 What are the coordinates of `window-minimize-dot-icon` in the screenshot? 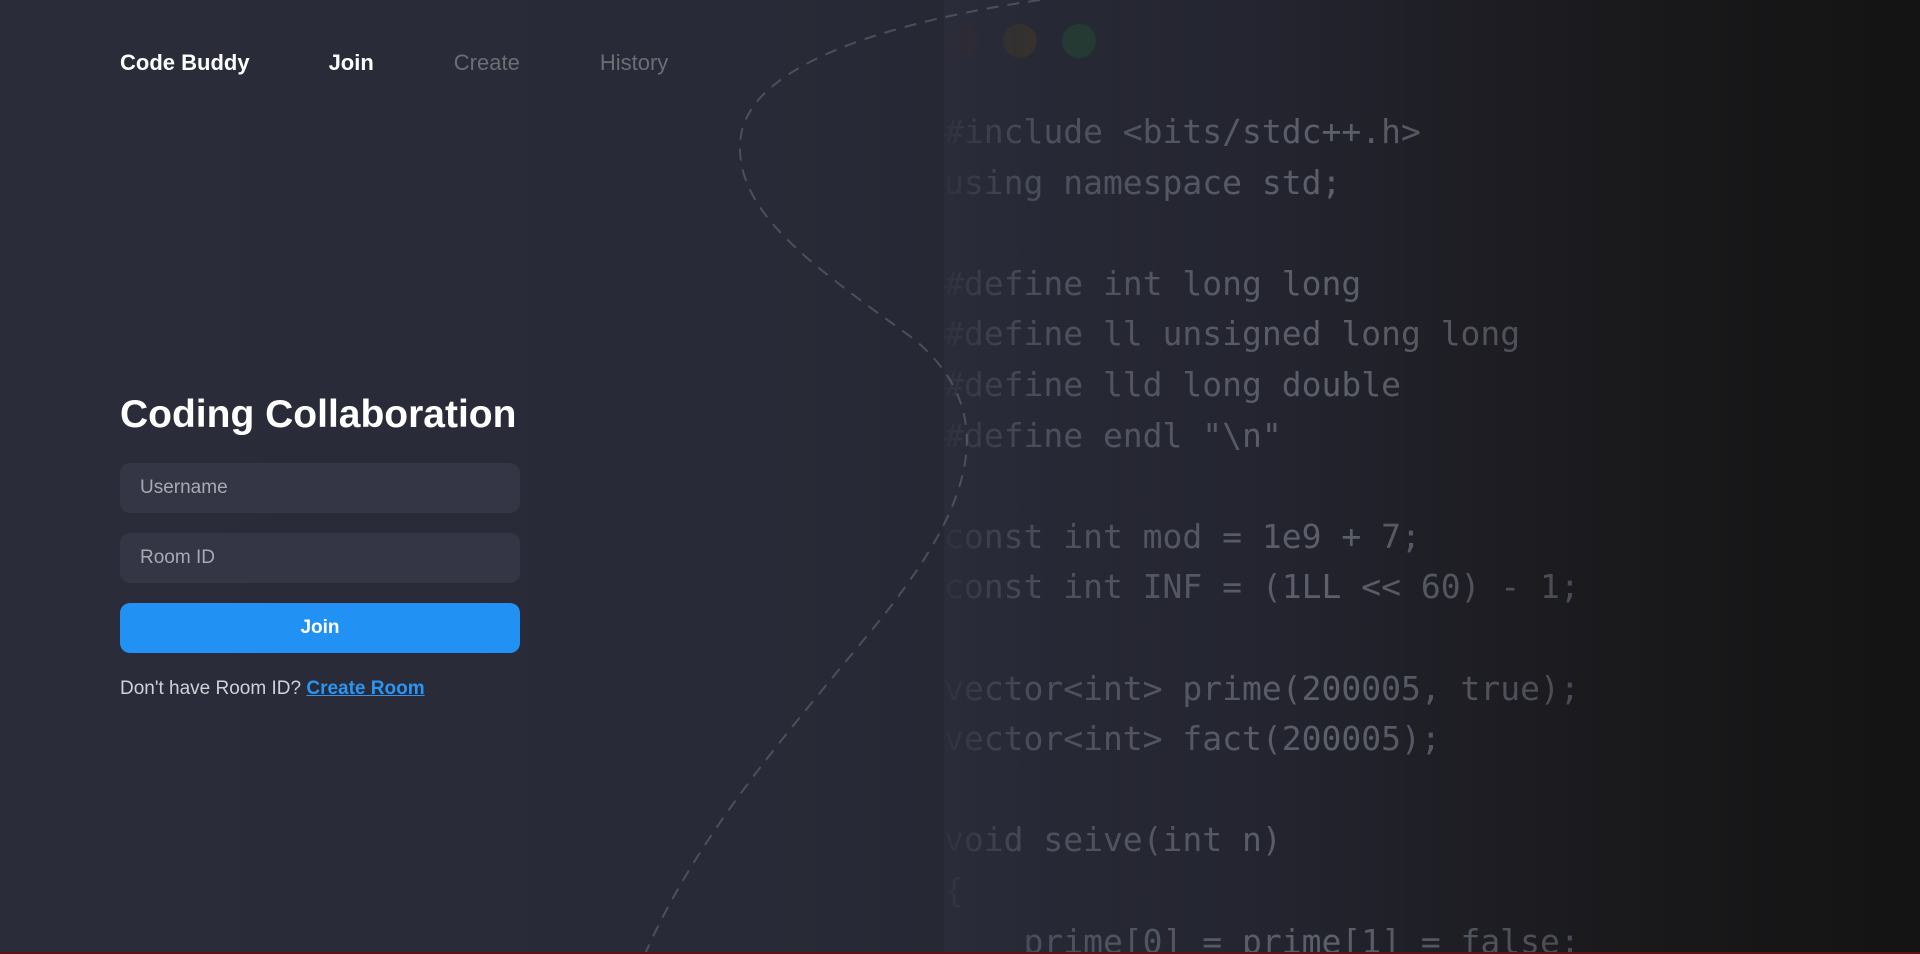 It's located at (1020, 41).